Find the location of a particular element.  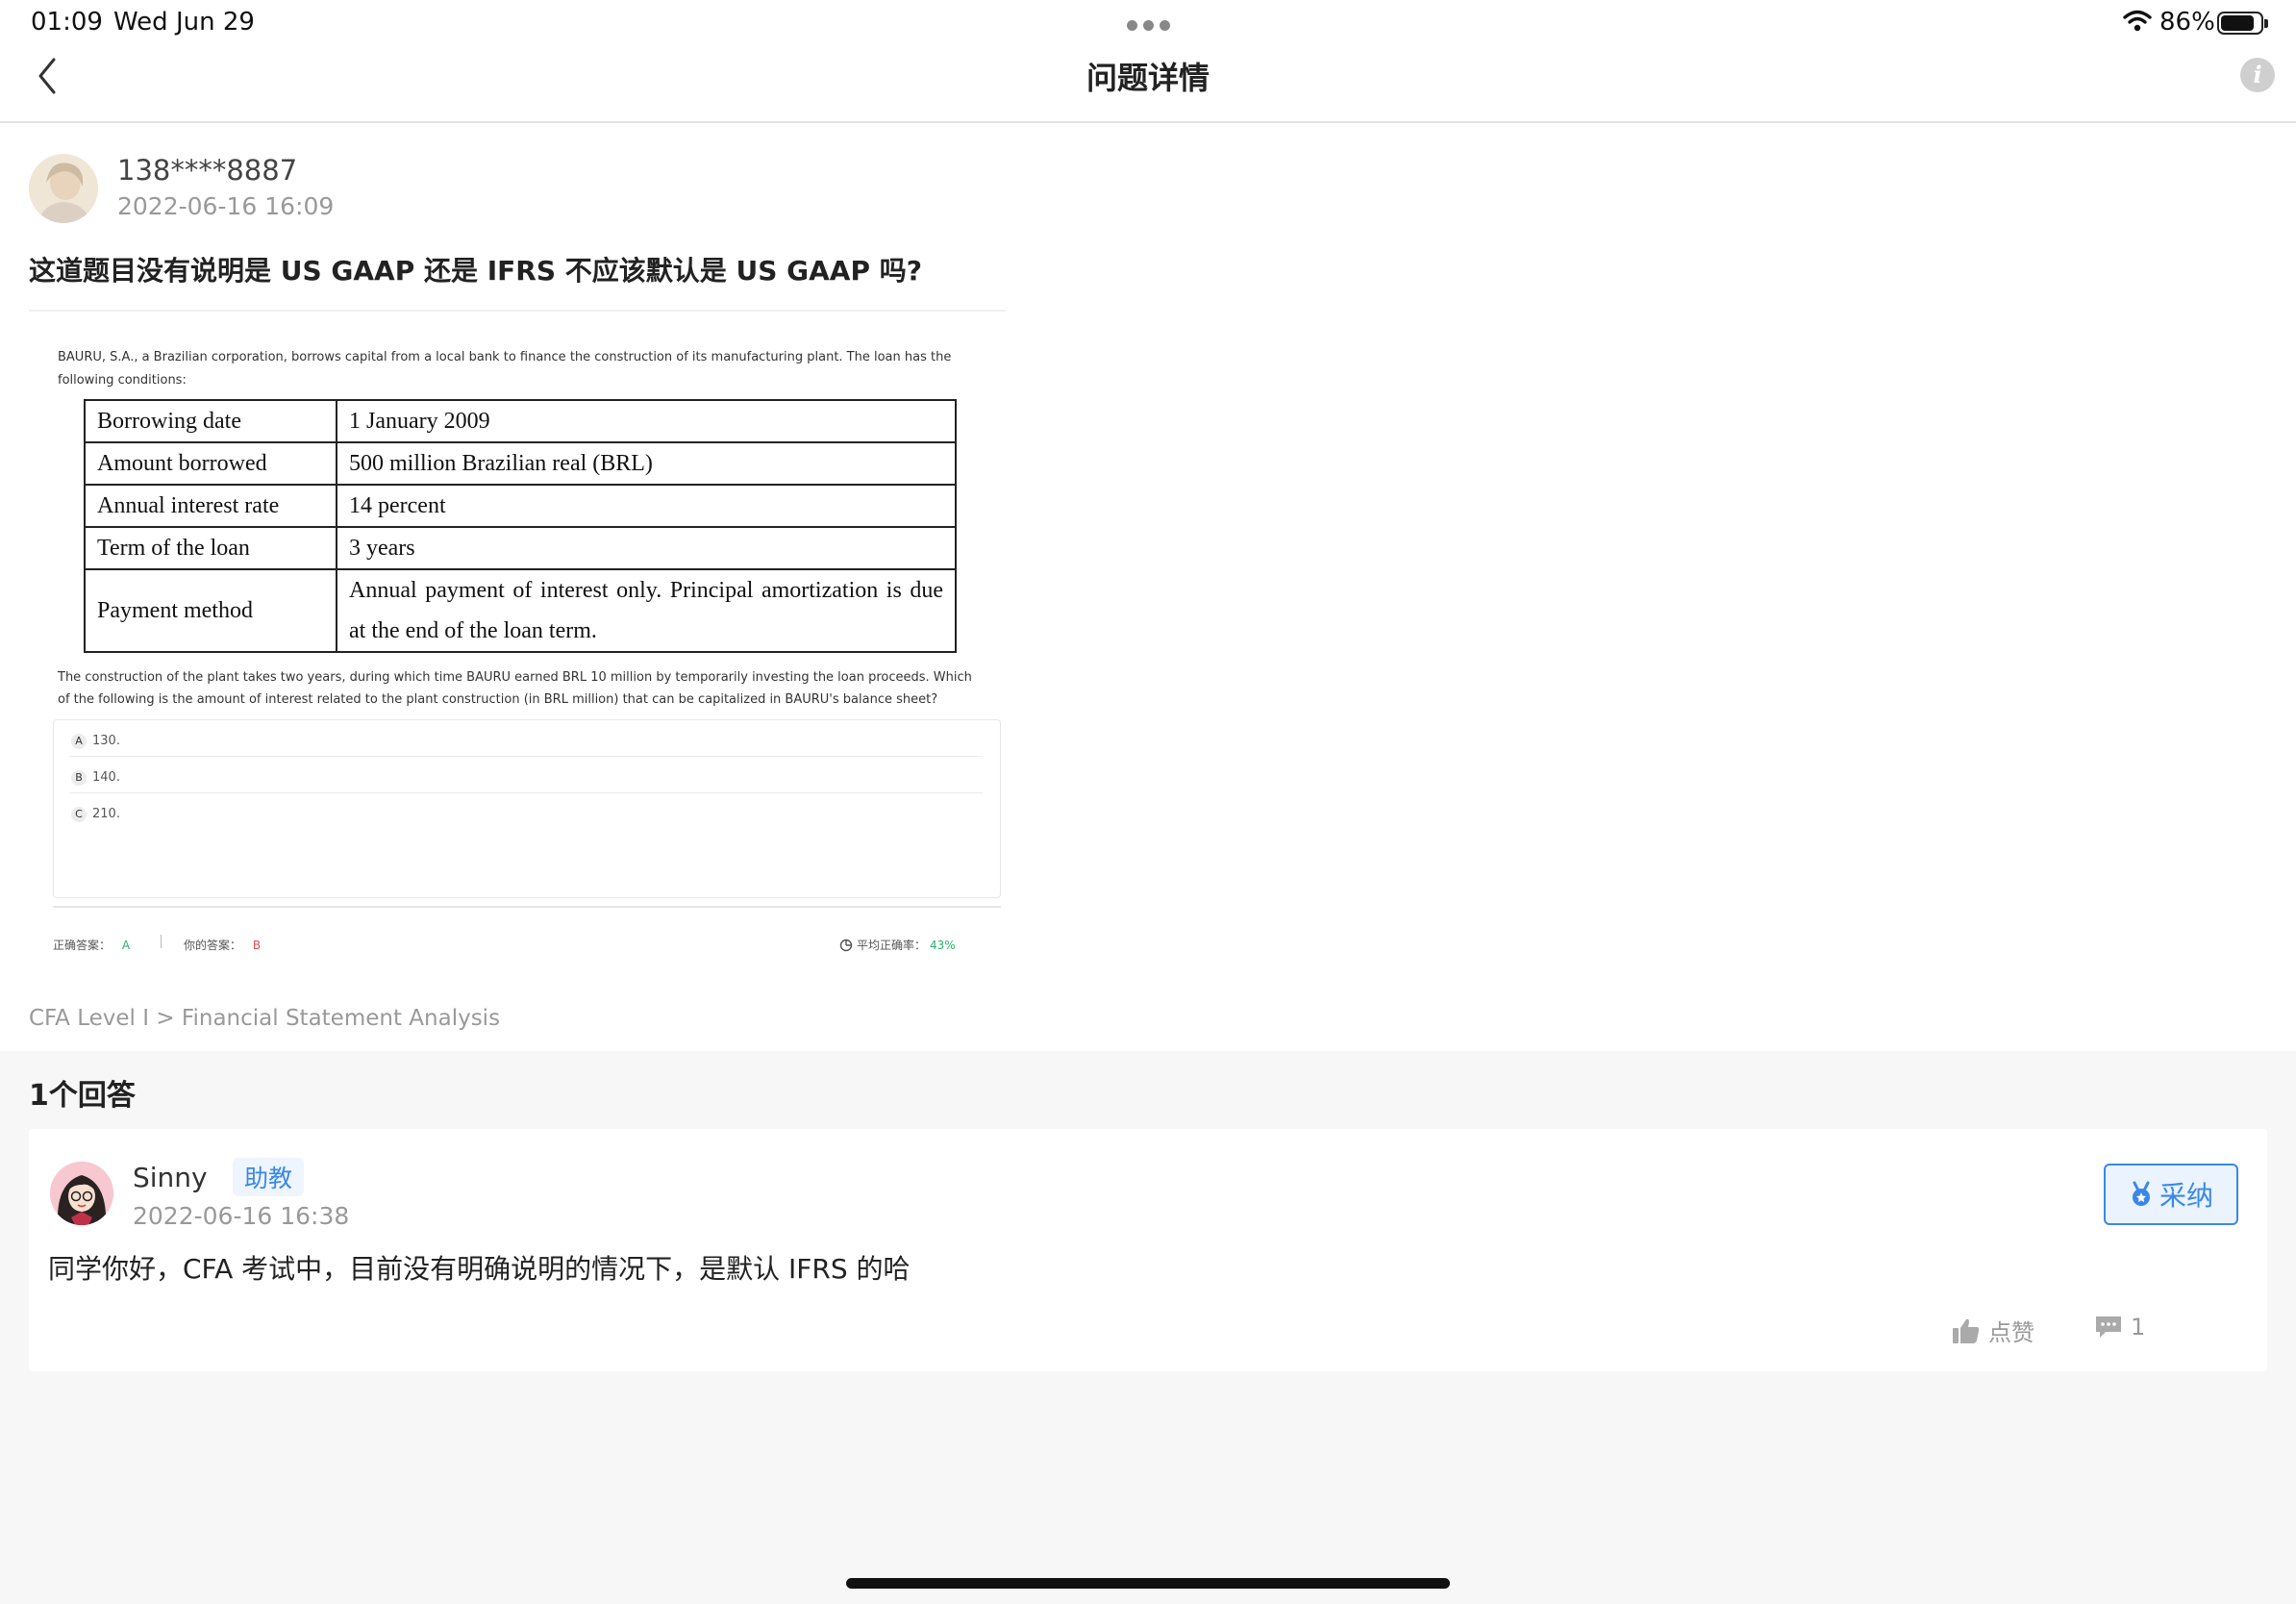

your-answer-value: B is located at coordinates (257, 945).